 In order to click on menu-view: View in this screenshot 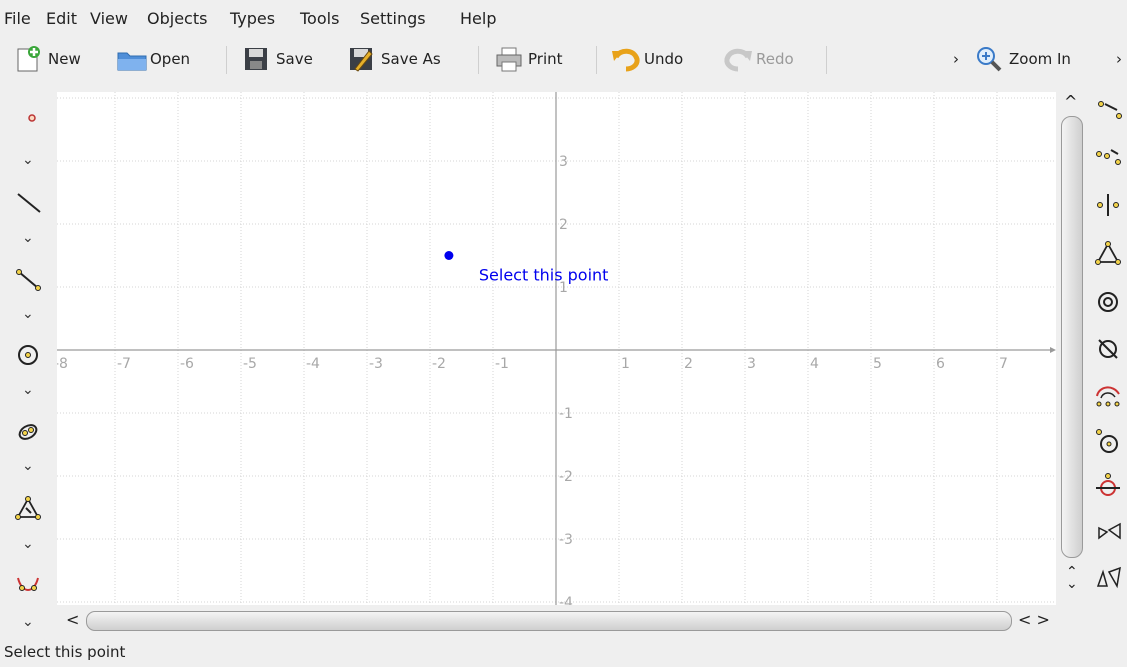, I will do `click(109, 18)`.